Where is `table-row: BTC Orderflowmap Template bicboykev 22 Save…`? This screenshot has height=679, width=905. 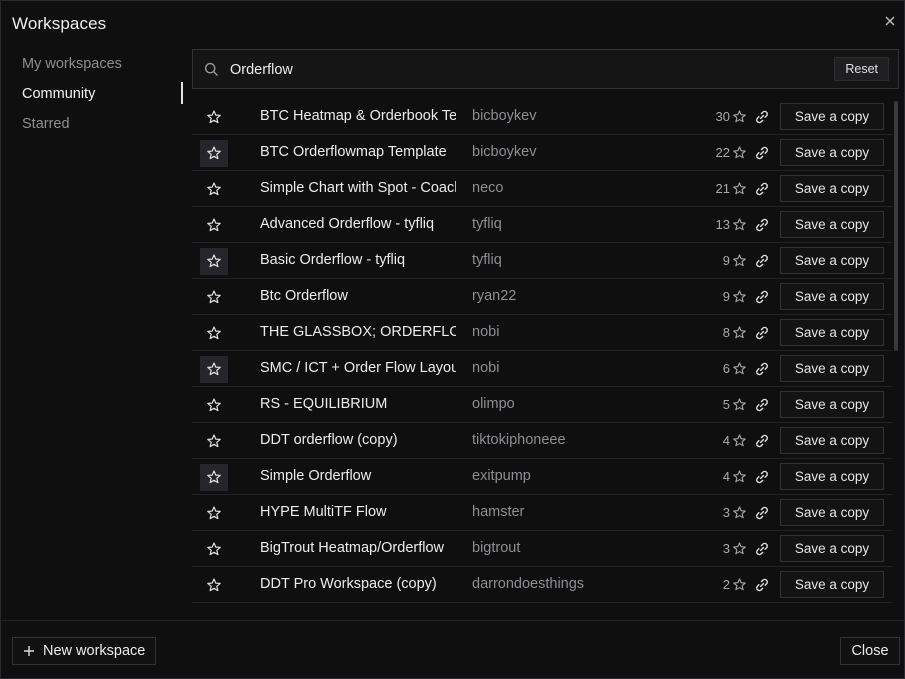 table-row: BTC Orderflowmap Template bicboykev 22 Save… is located at coordinates (542, 153).